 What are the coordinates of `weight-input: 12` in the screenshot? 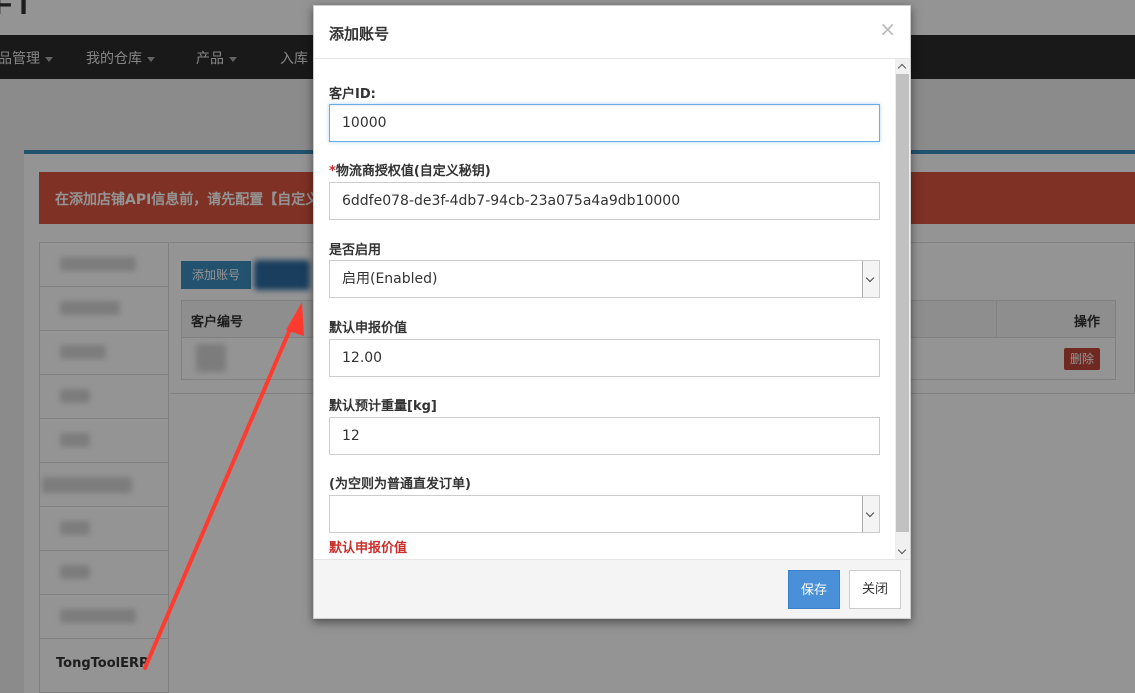 It's located at (604, 436).